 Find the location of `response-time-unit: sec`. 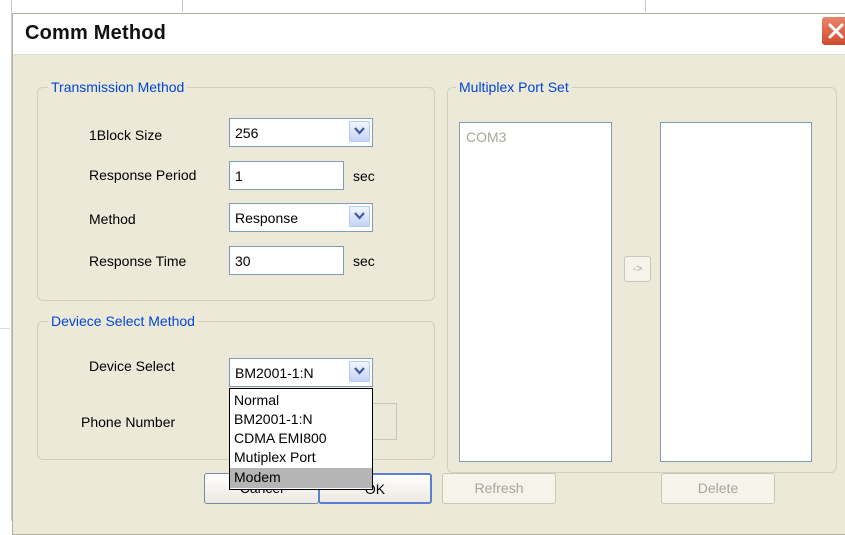

response-time-unit: sec is located at coordinates (364, 261).